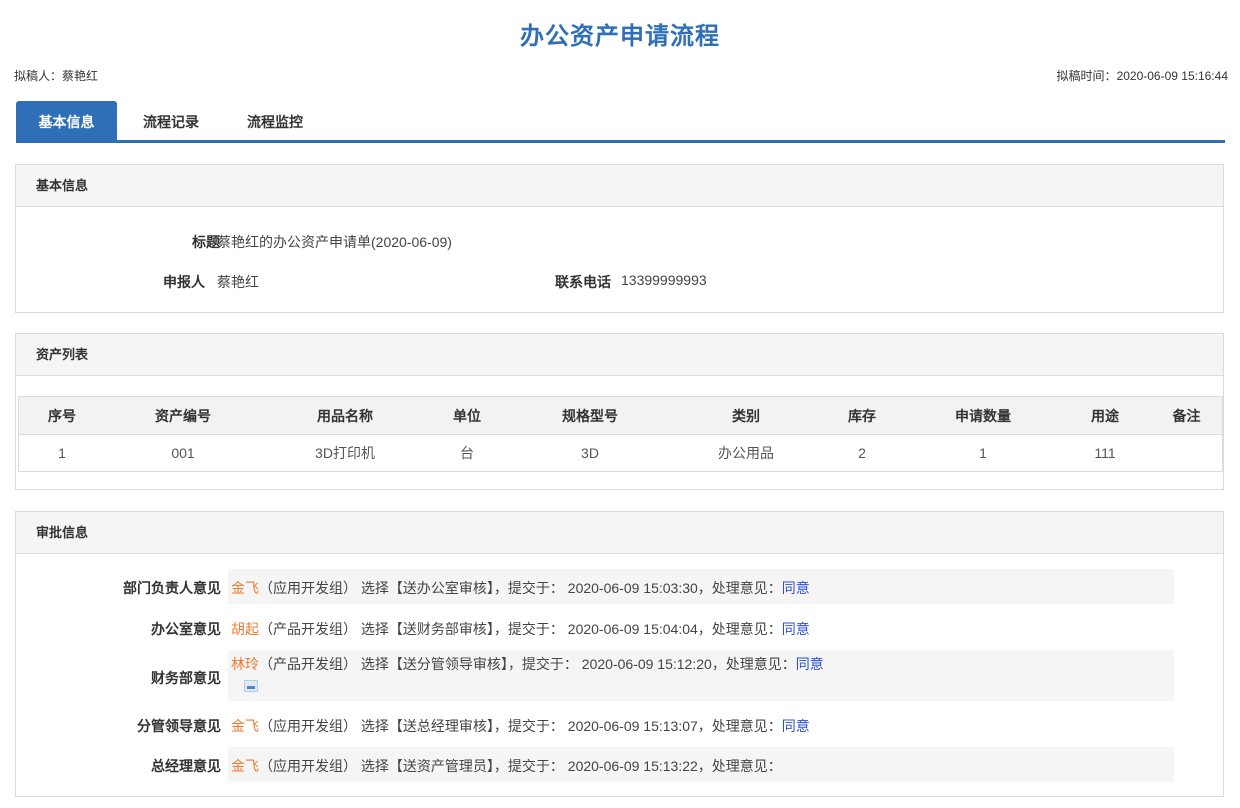 This screenshot has width=1240, height=808. Describe the element at coordinates (61, 453) in the screenshot. I see `cell-index: 1` at that location.